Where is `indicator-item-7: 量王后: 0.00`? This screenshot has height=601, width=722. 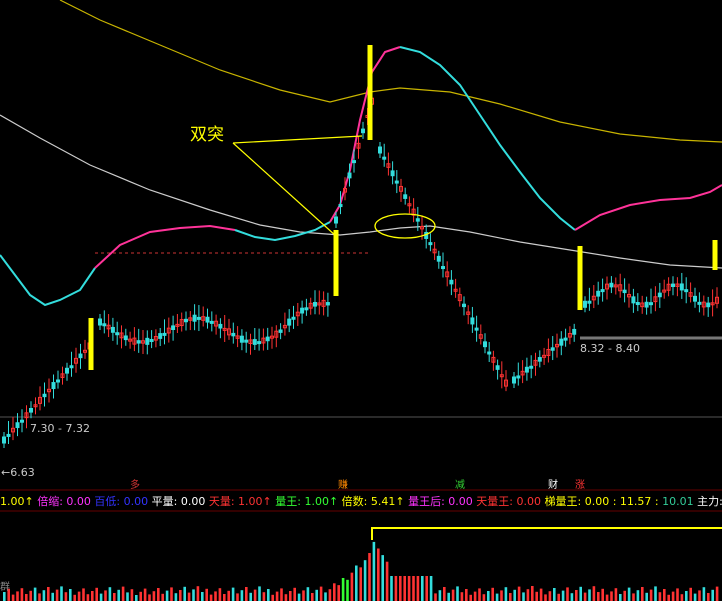
indicator-item-7: 量王后: 0.00 is located at coordinates (442, 501).